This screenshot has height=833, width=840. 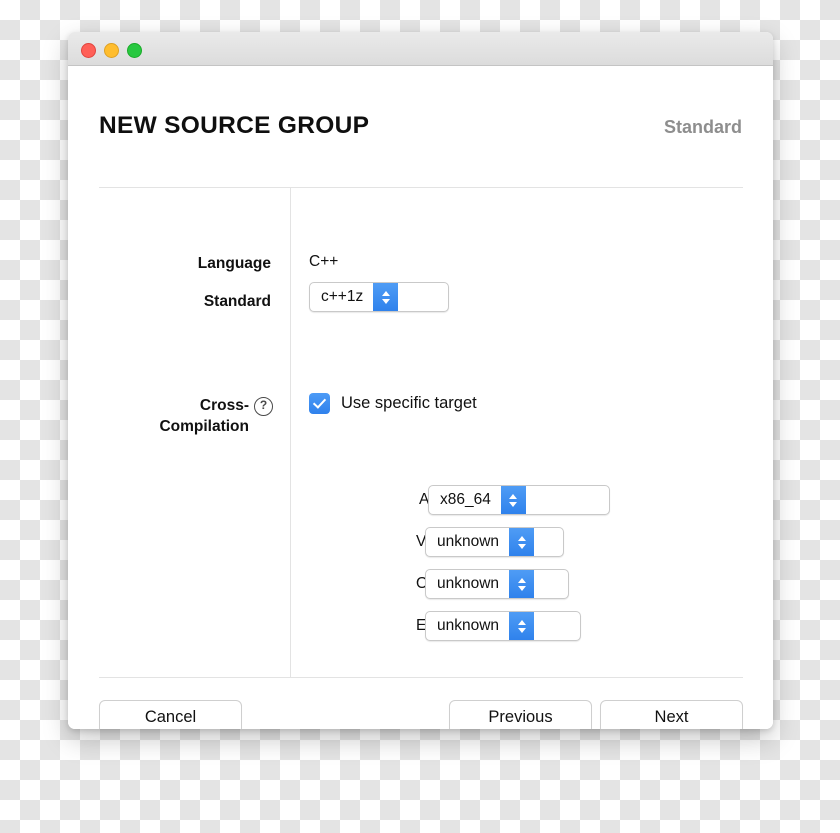 What do you see at coordinates (174, 416) in the screenshot?
I see `cross-compilation-label: Cross- Compilation` at bounding box center [174, 416].